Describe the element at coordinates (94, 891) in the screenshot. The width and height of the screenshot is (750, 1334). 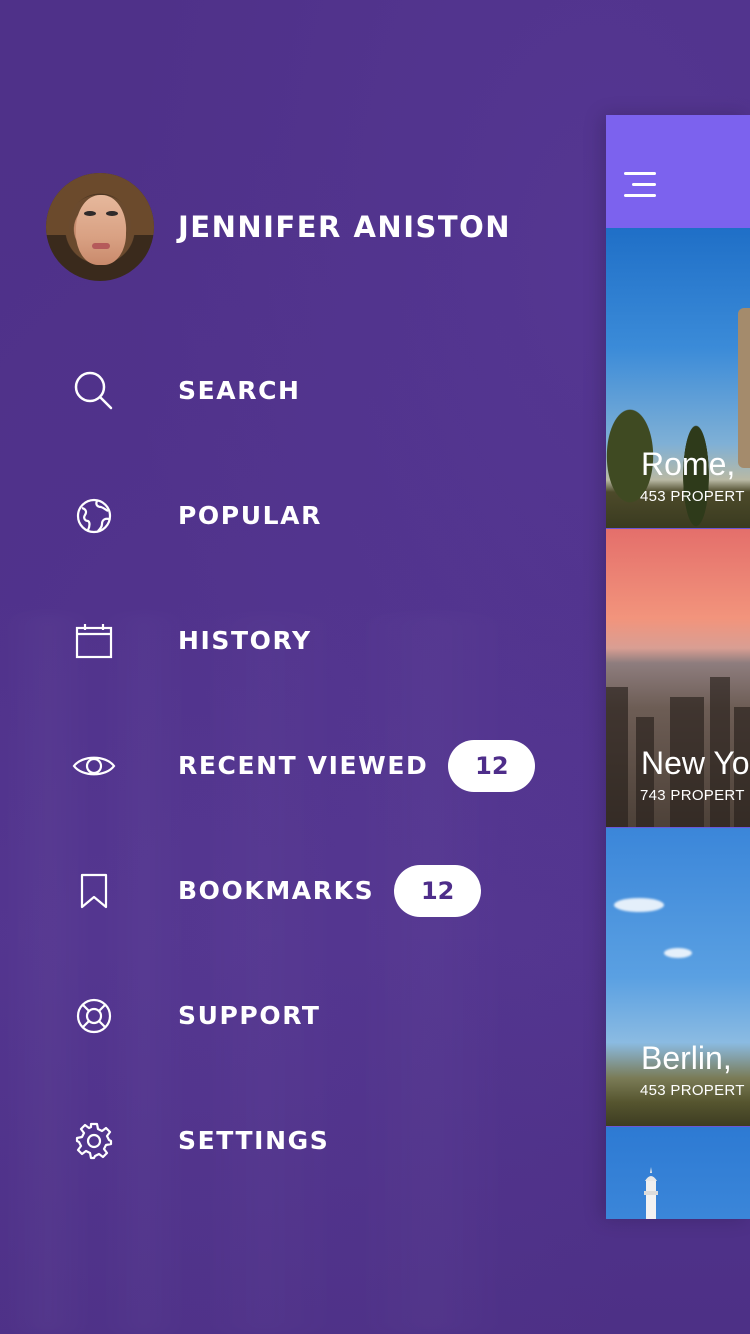
I see `bookmark-icon` at that location.